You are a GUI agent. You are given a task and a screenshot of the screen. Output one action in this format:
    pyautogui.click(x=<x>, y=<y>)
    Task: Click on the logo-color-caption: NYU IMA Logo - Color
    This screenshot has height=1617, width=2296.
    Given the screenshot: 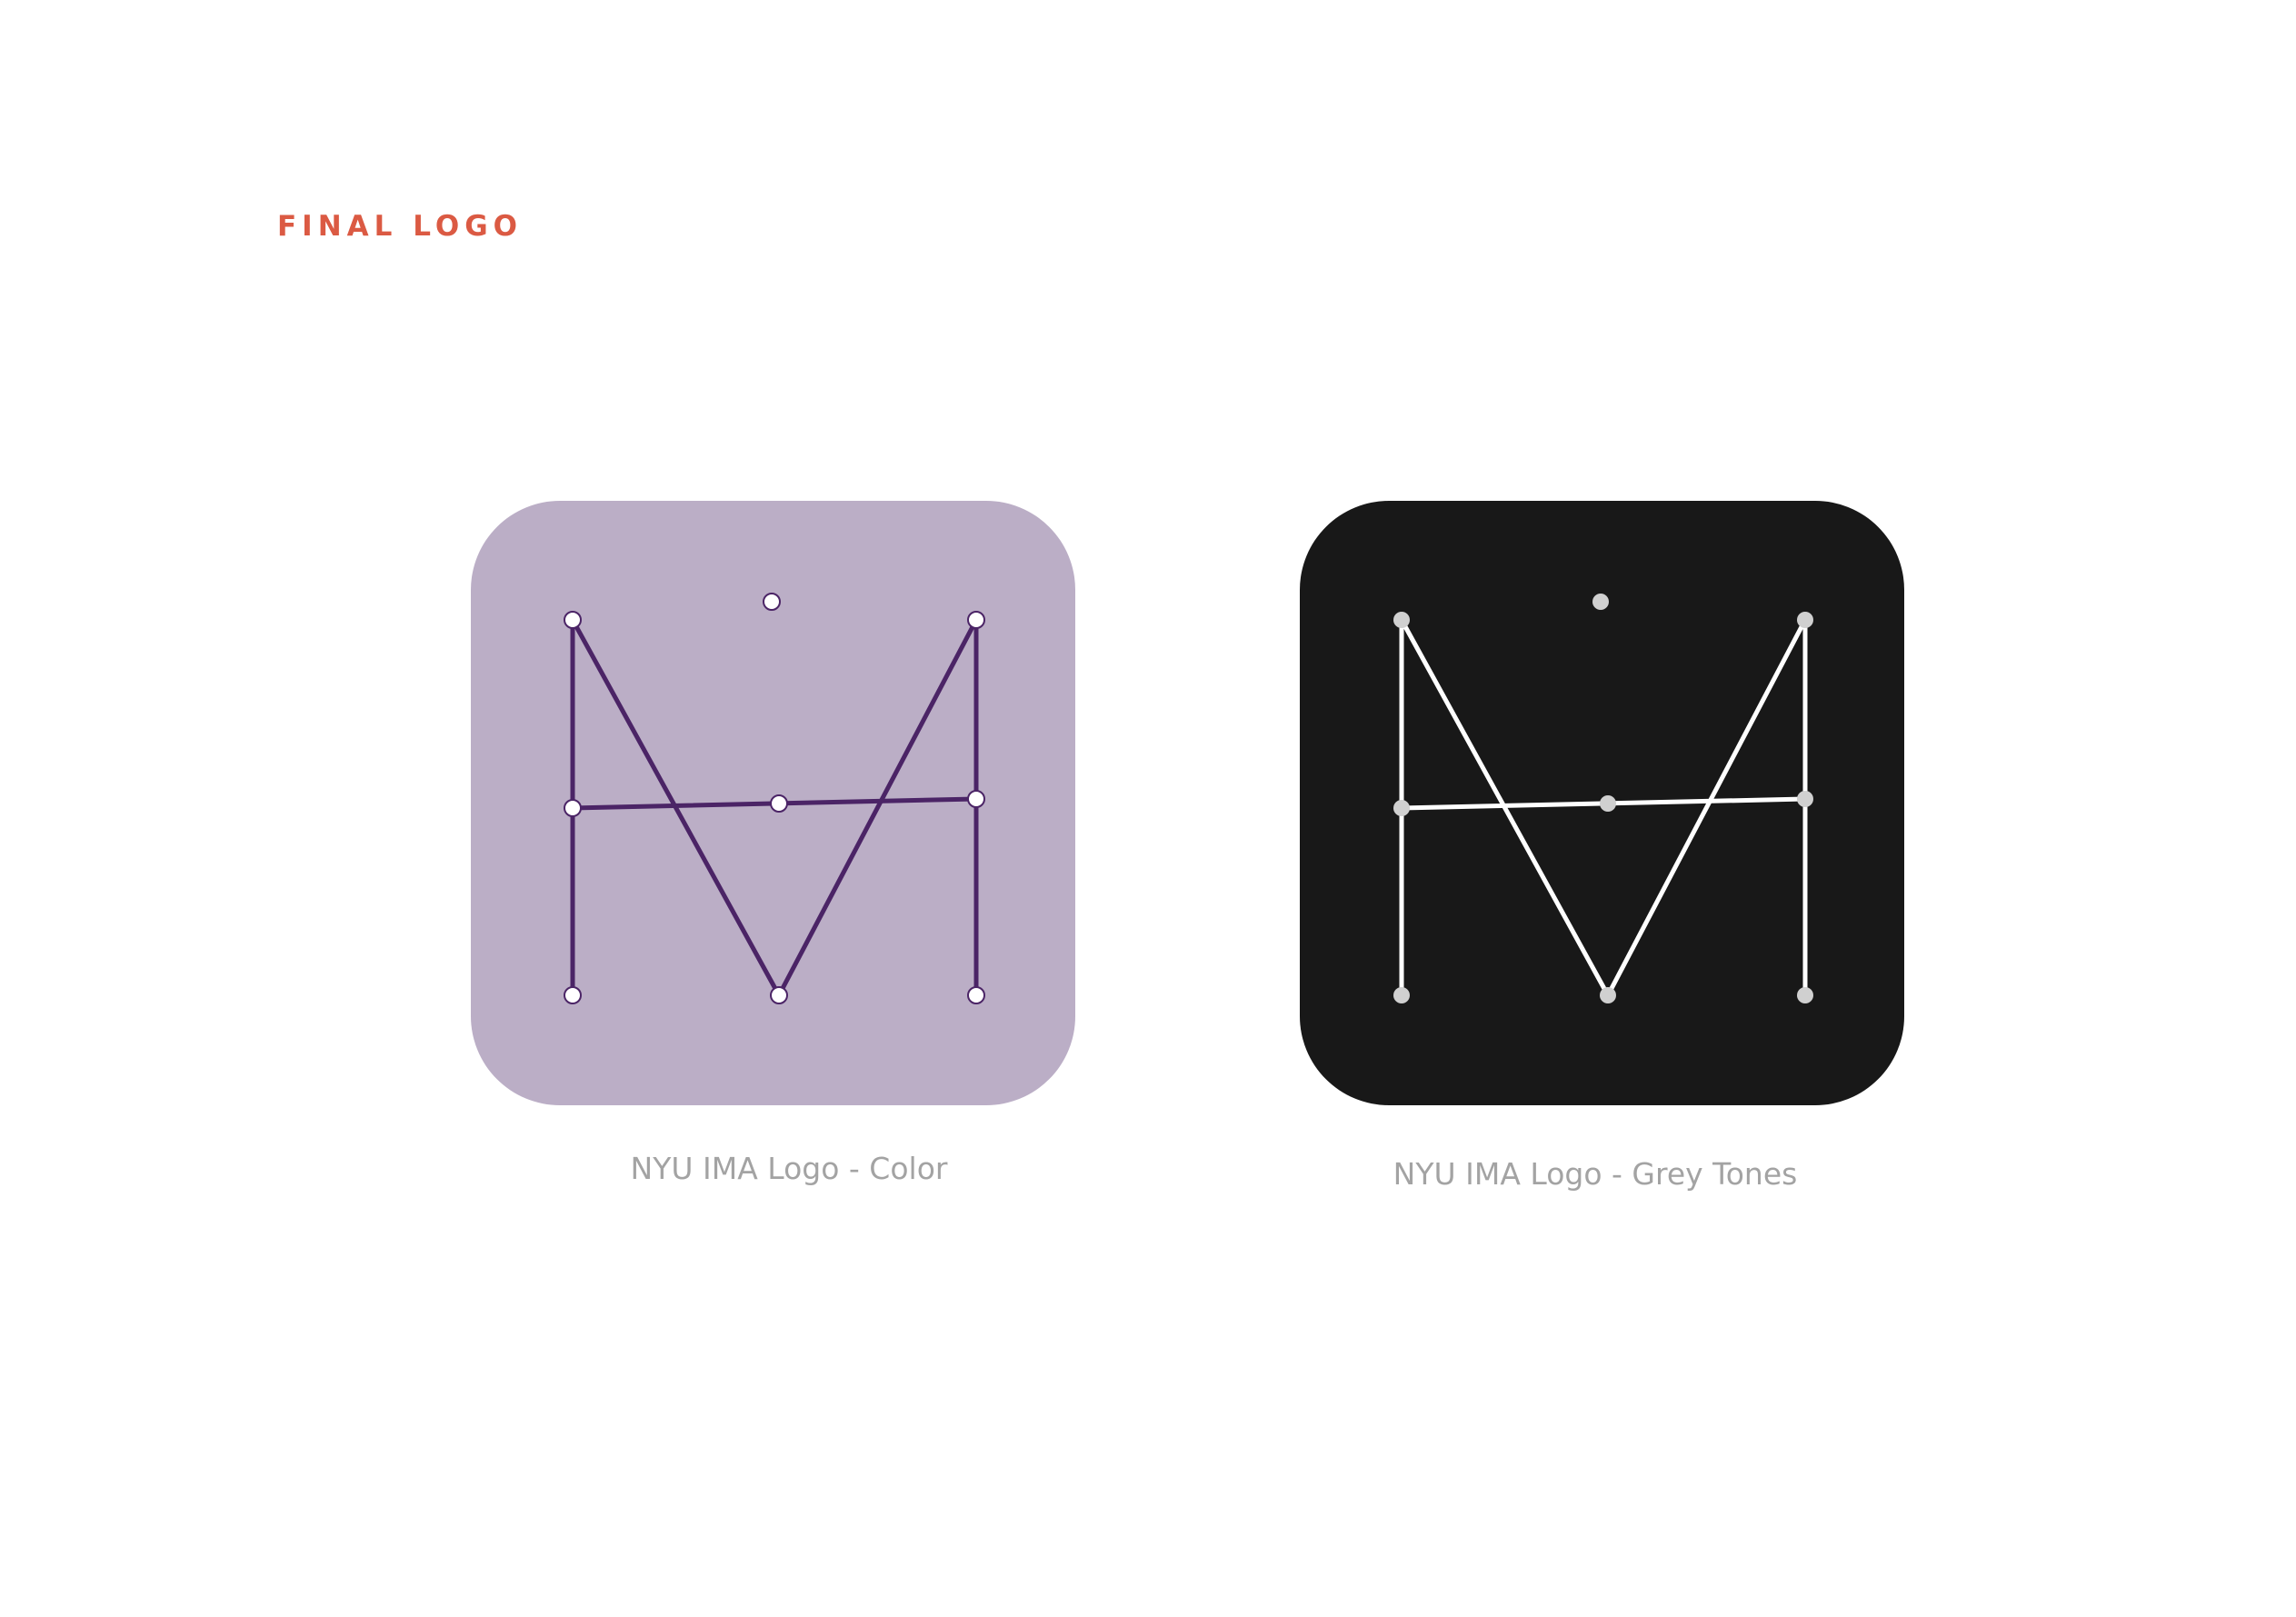 What is the action you would take?
    pyautogui.click(x=789, y=1168)
    